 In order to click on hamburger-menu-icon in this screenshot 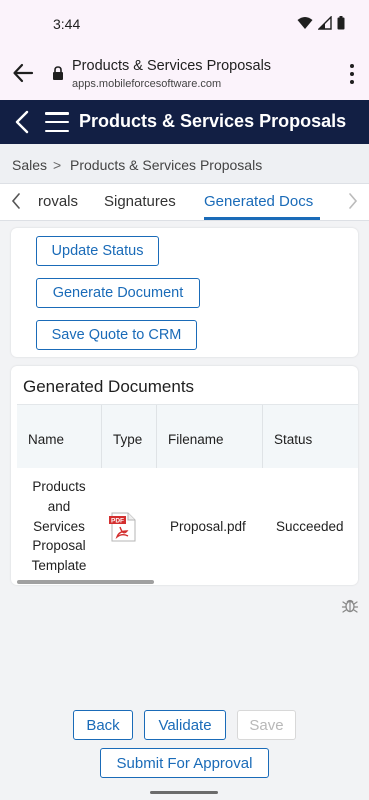, I will do `click(57, 122)`.